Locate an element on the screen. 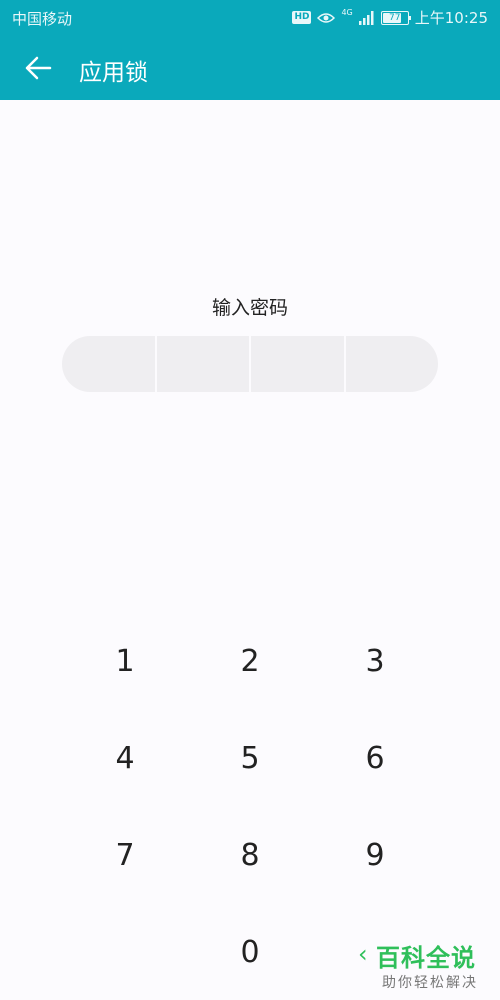 This screenshot has height=1000, width=500. chevron-left-icon: ‹ is located at coordinates (363, 954).